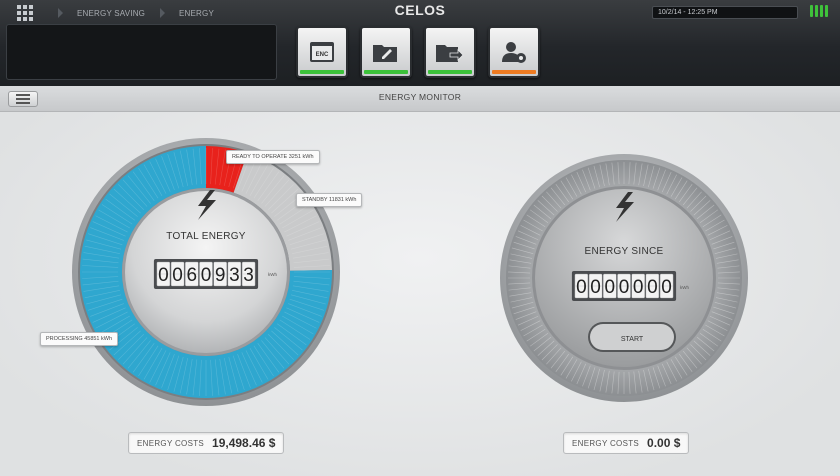 This screenshot has height=476, width=840. I want to click on start-button: START, so click(632, 337).